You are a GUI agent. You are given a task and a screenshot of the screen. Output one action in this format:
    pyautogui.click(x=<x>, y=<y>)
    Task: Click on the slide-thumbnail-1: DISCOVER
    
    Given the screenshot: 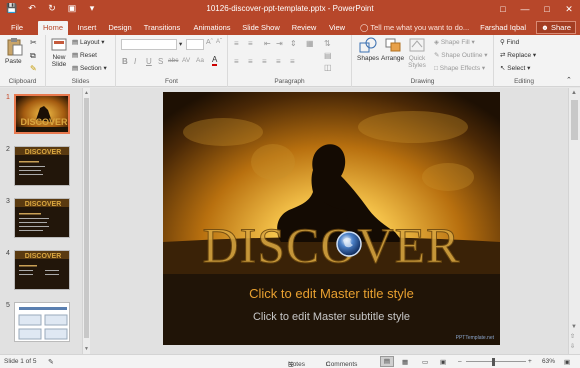 What is the action you would take?
    pyautogui.click(x=42, y=114)
    